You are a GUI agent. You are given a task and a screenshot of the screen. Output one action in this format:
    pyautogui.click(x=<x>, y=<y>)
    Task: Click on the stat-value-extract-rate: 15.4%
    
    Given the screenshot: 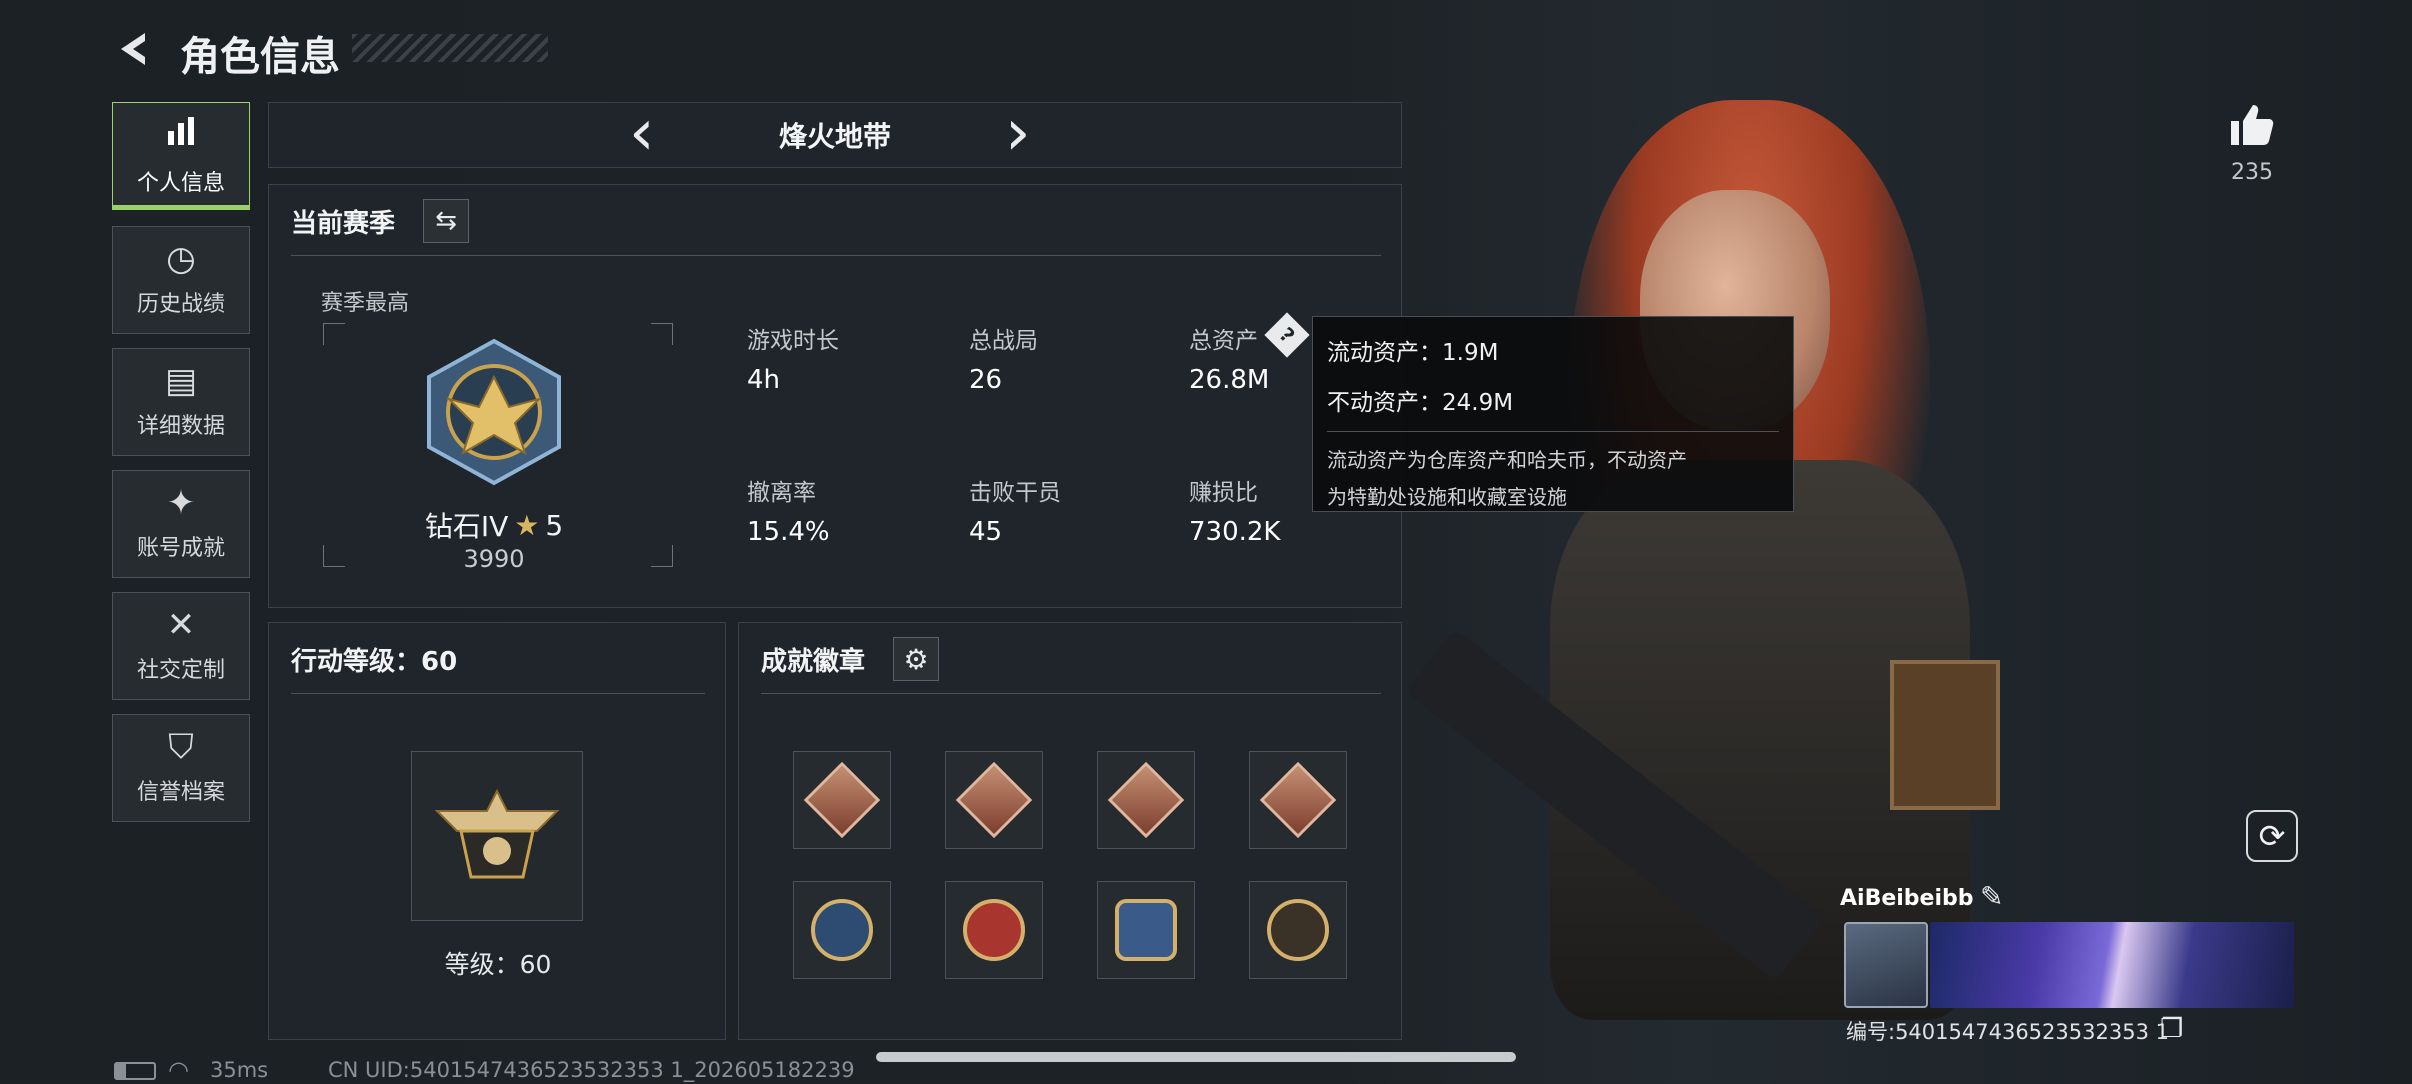 What is the action you would take?
    pyautogui.click(x=788, y=532)
    